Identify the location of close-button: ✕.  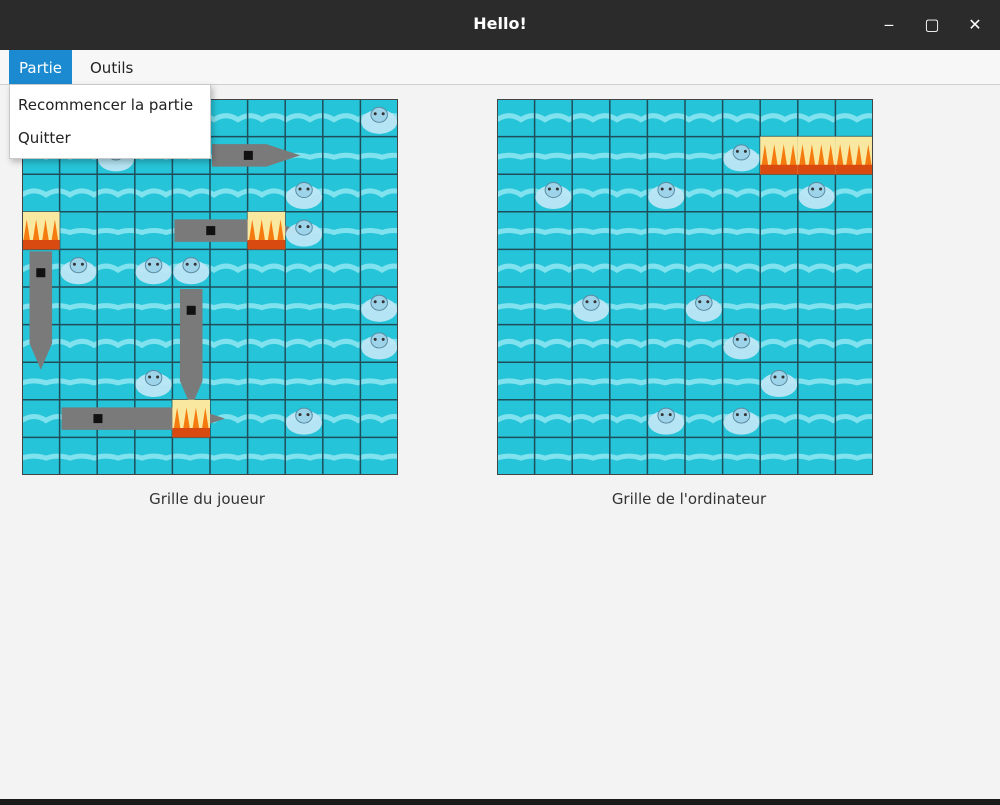
(975, 25).